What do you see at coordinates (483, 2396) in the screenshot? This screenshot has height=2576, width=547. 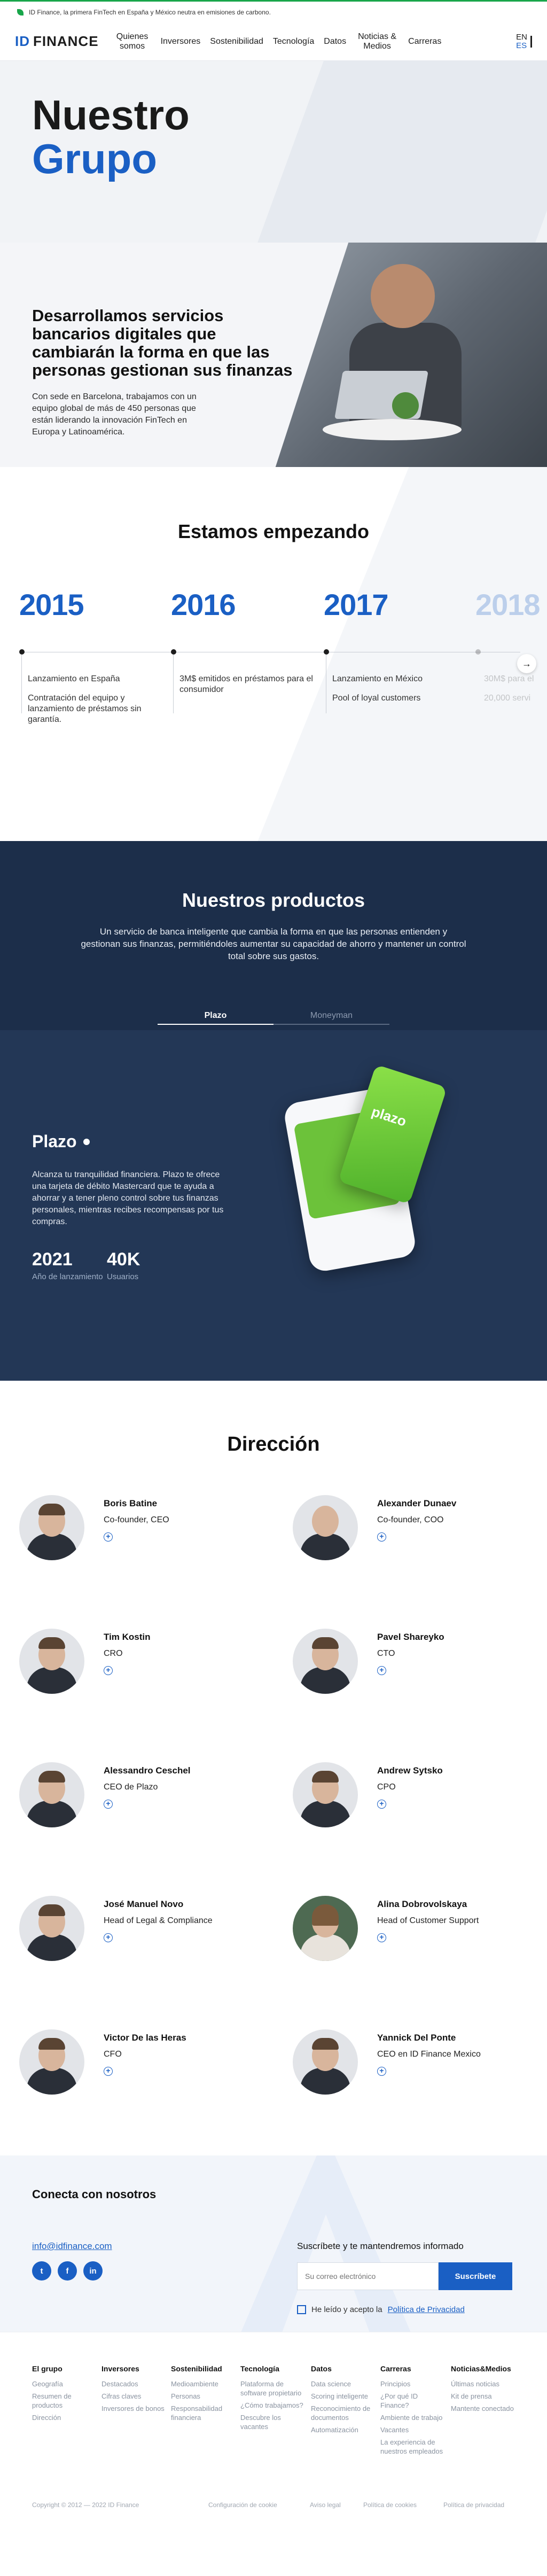 I see `footer-link: Kit de prensa` at bounding box center [483, 2396].